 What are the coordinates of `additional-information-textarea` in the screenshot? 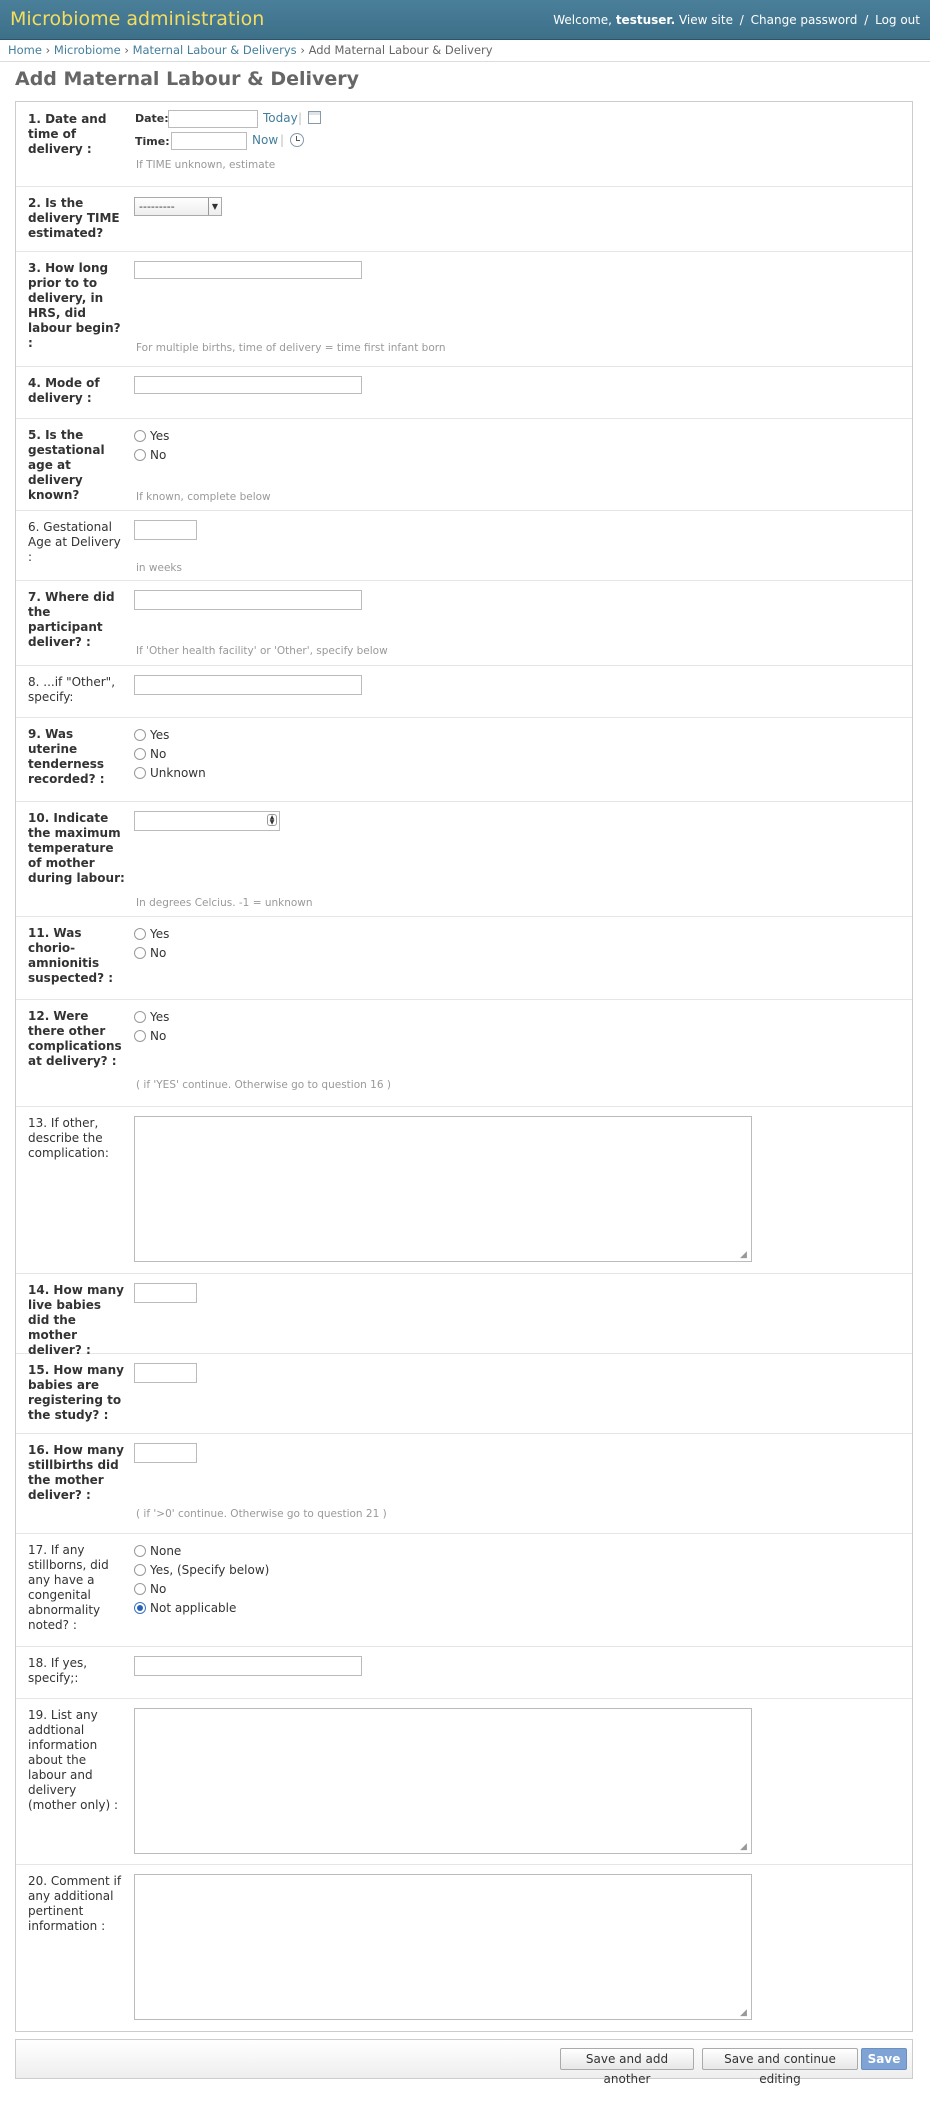 It's located at (443, 1781).